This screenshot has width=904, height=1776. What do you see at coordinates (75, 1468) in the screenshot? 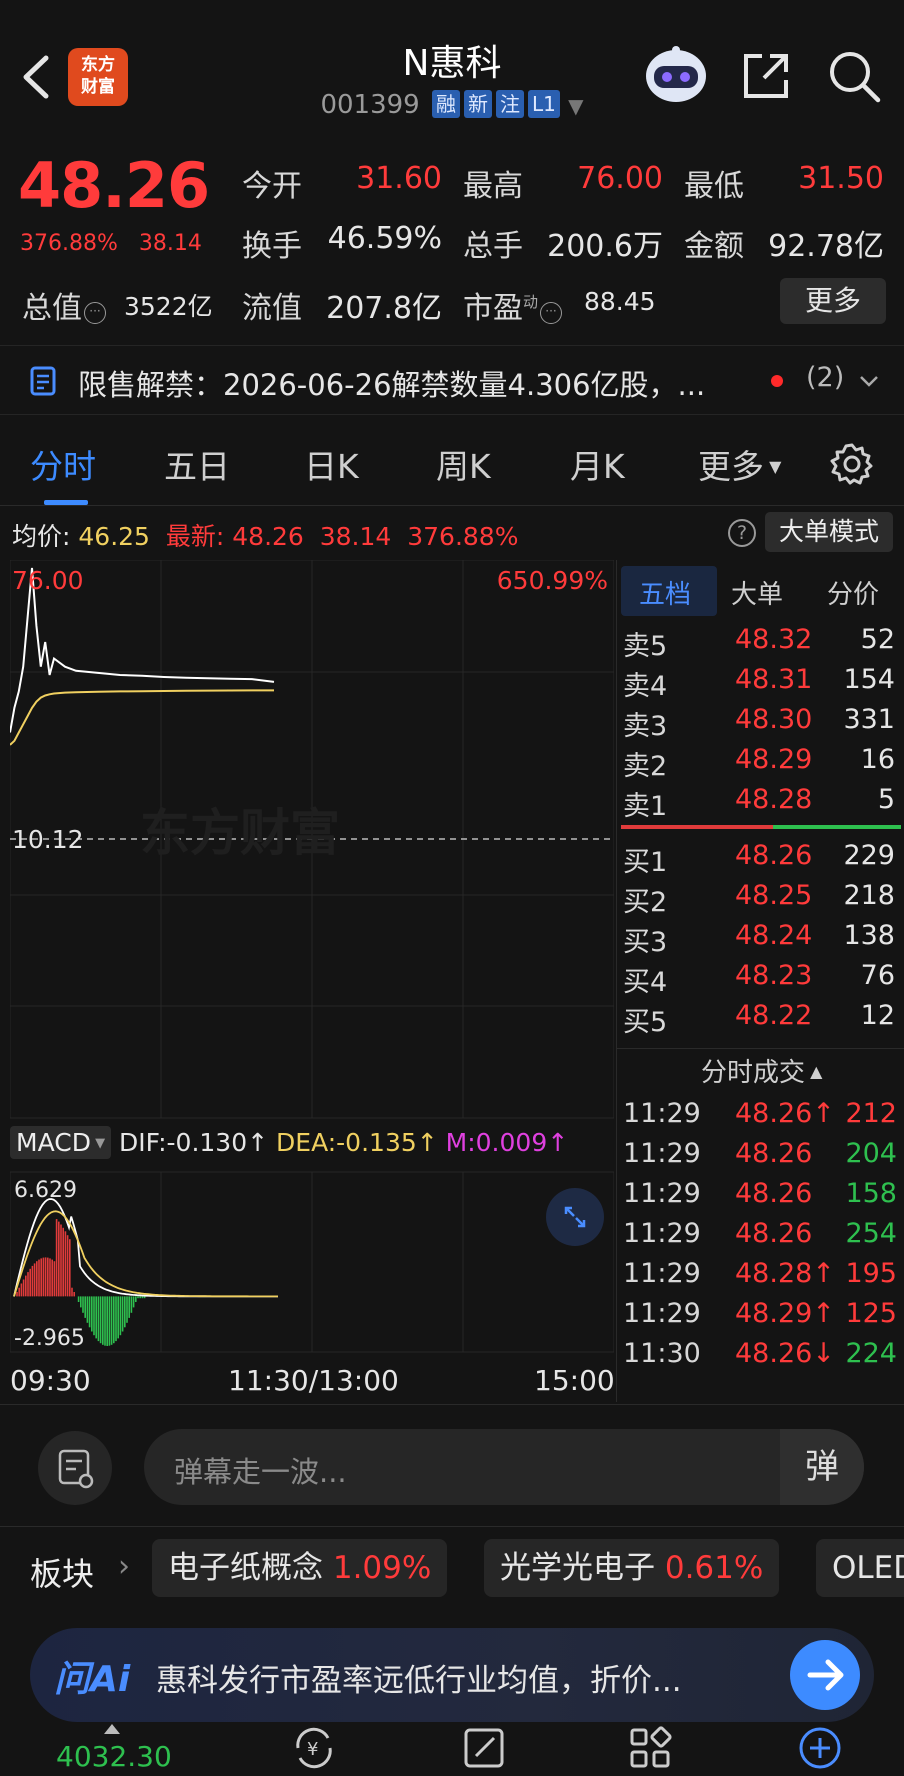
I see `danmu-settings-button` at bounding box center [75, 1468].